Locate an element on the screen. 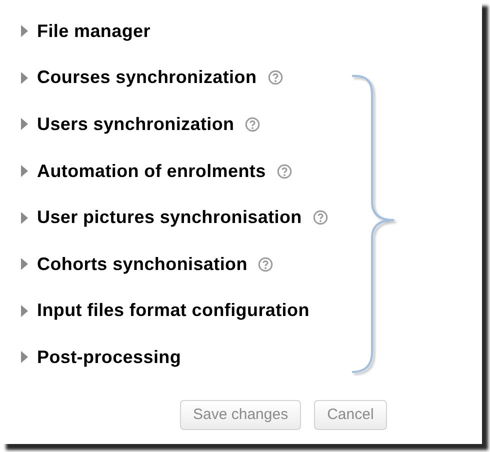 The height and width of the screenshot is (452, 490). section-heading: User pictures synchronisation is located at coordinates (169, 217).